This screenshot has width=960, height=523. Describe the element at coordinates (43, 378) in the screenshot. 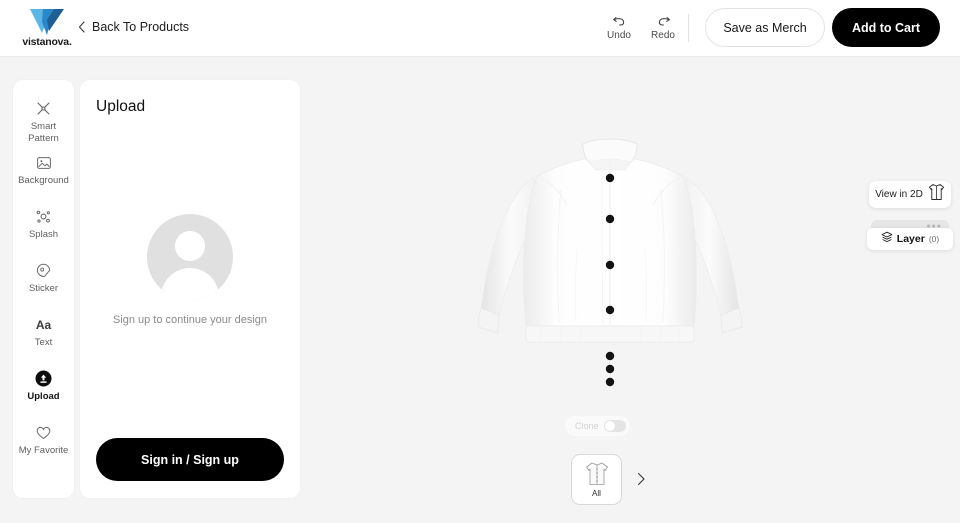

I see `upload-circle-icon` at that location.